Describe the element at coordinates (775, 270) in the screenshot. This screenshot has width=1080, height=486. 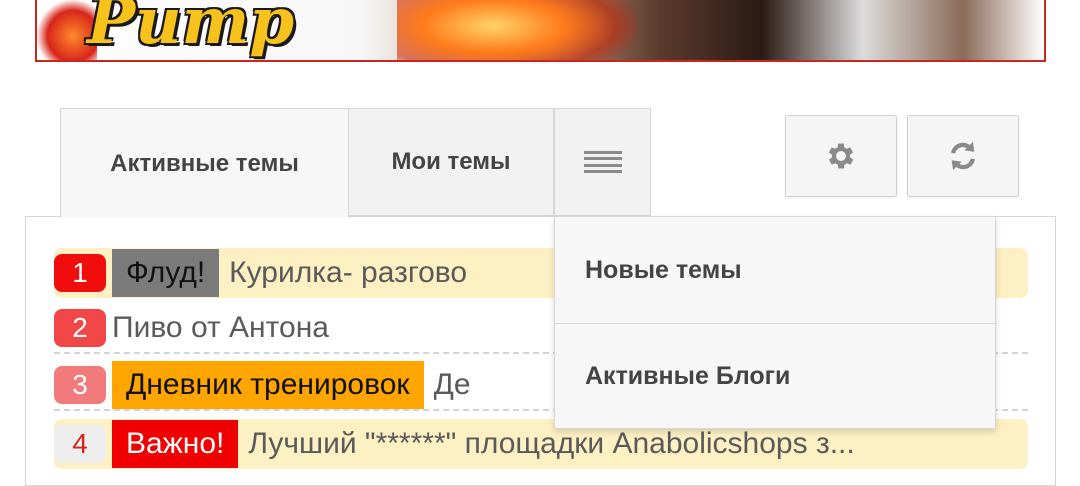
I see `menu-item-new-topics: Новые темы` at that location.